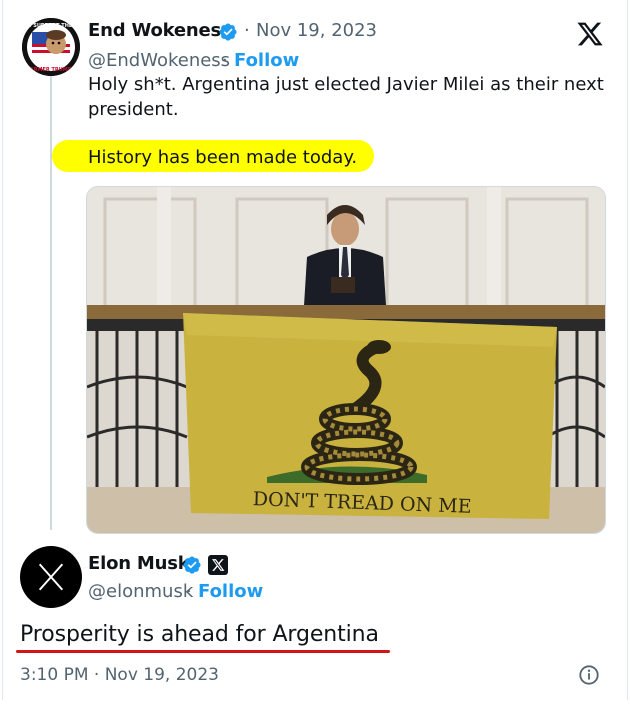 Image resolution: width=630 pixels, height=704 pixels. I want to click on info-icon, so click(589, 675).